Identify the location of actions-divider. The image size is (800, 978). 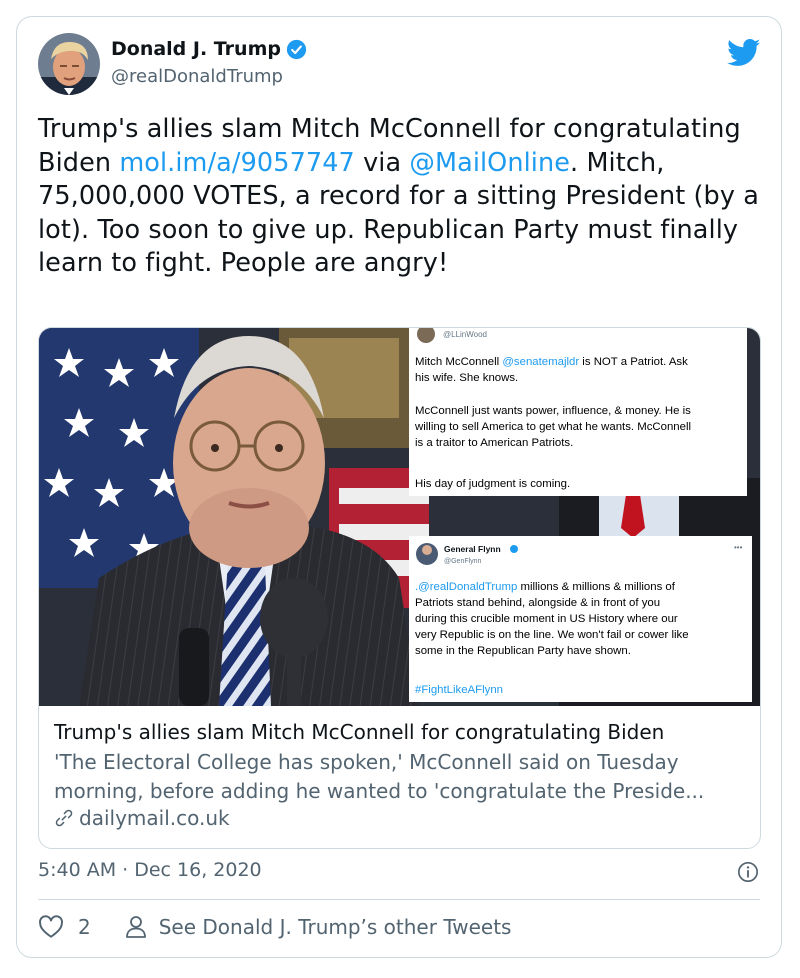
(399, 899).